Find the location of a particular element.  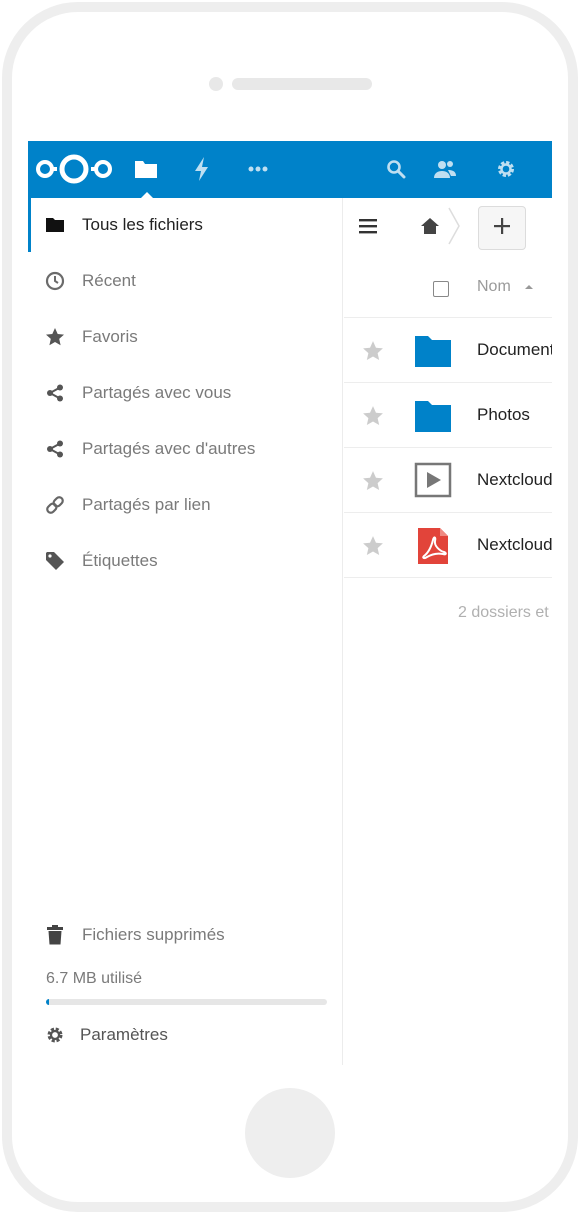

video-file-icon is located at coordinates (433, 480).